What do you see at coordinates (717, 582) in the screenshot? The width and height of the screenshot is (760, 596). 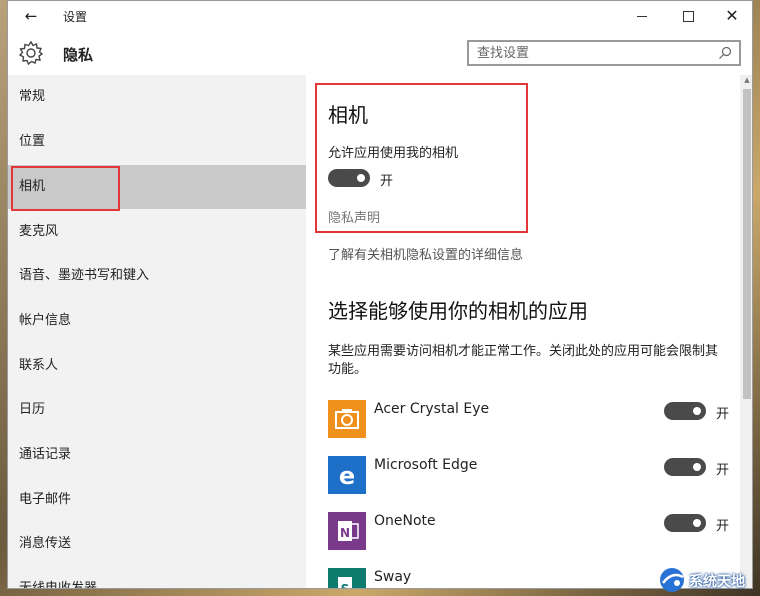 I see `watermark-text: 系统天地` at bounding box center [717, 582].